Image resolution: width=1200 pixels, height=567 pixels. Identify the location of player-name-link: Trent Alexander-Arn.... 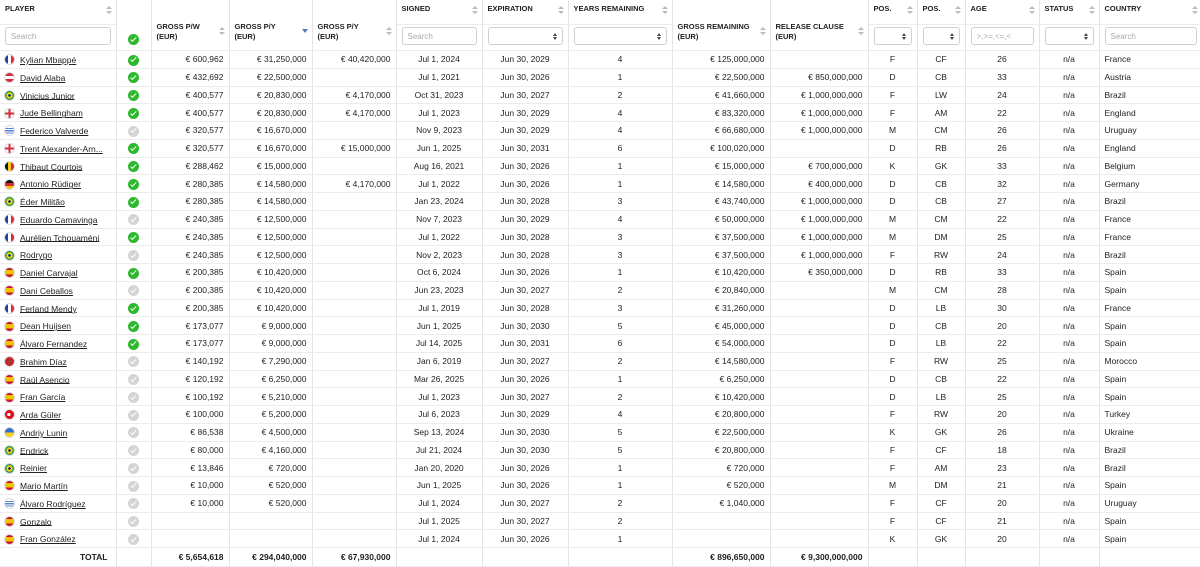
(61, 149).